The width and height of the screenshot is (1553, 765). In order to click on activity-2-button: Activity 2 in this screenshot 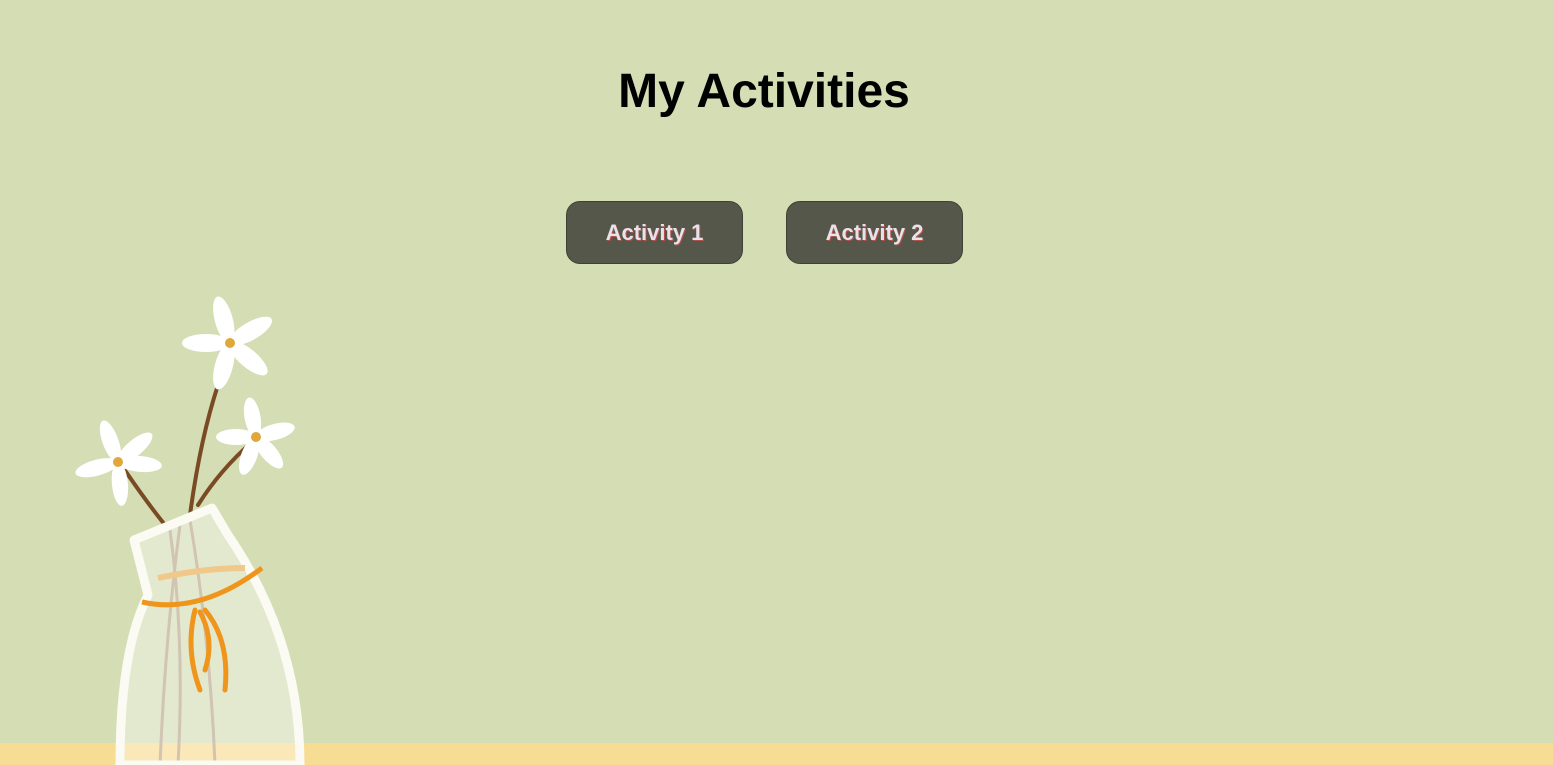, I will do `click(874, 232)`.